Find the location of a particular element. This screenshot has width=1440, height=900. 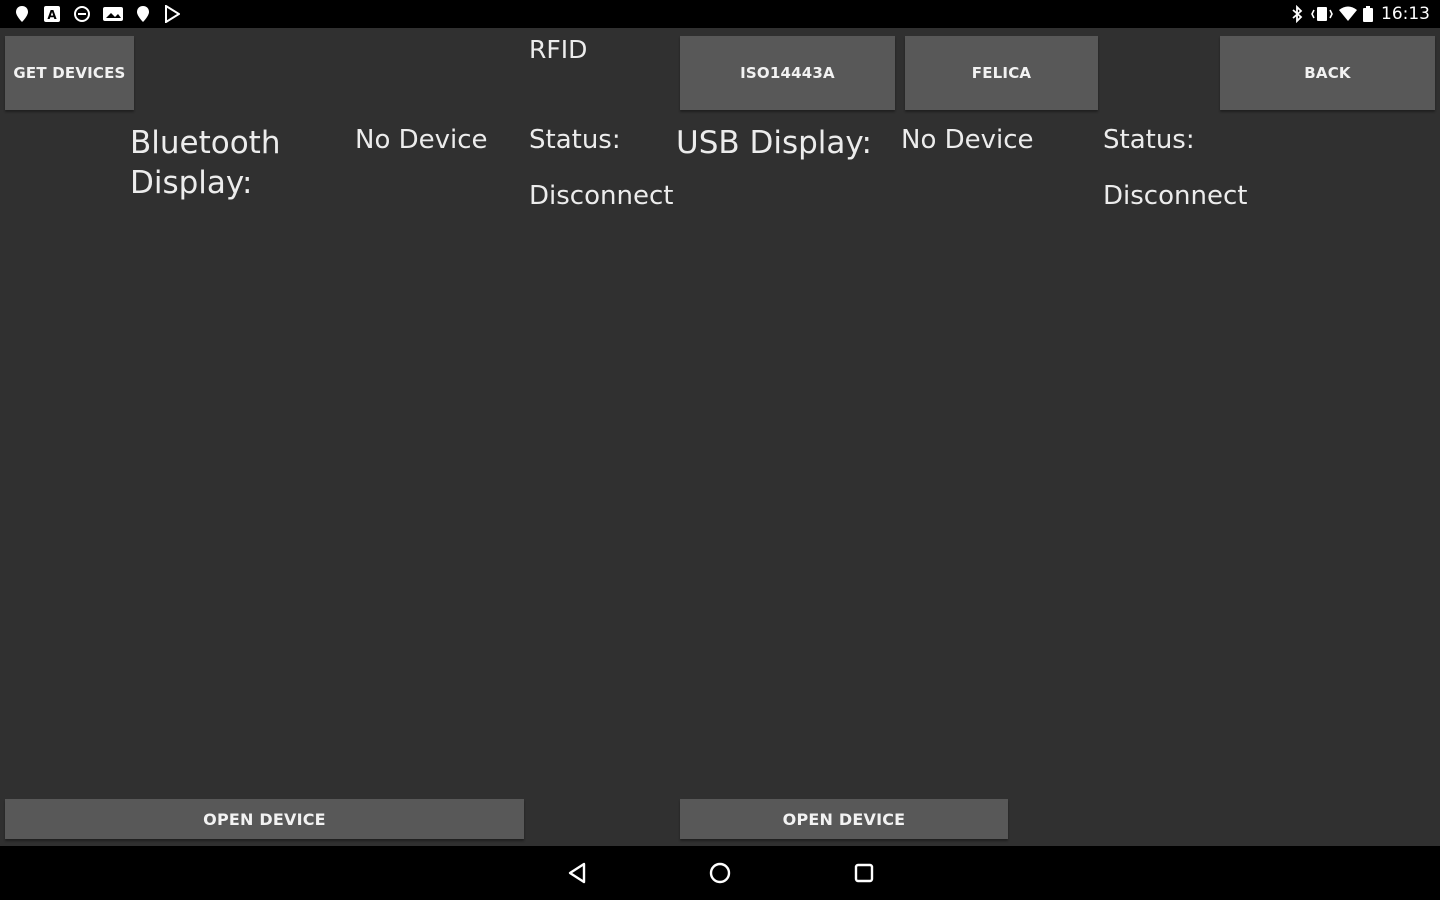

notification-a-icon: A is located at coordinates (52, 14).